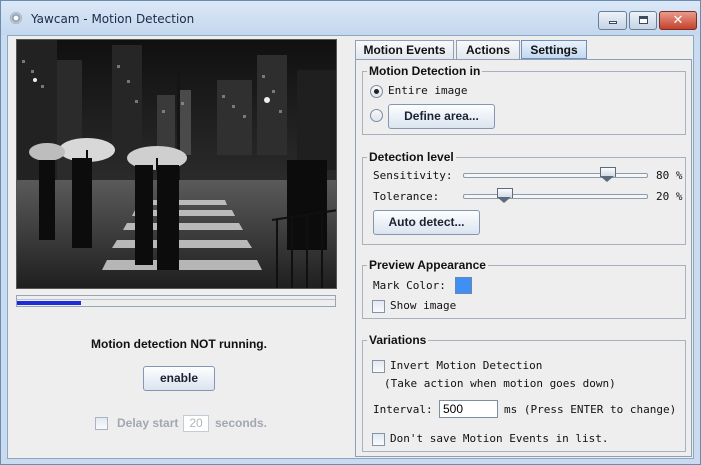 The image size is (701, 465). What do you see at coordinates (16, 18) in the screenshot?
I see `webcam-app-icon` at bounding box center [16, 18].